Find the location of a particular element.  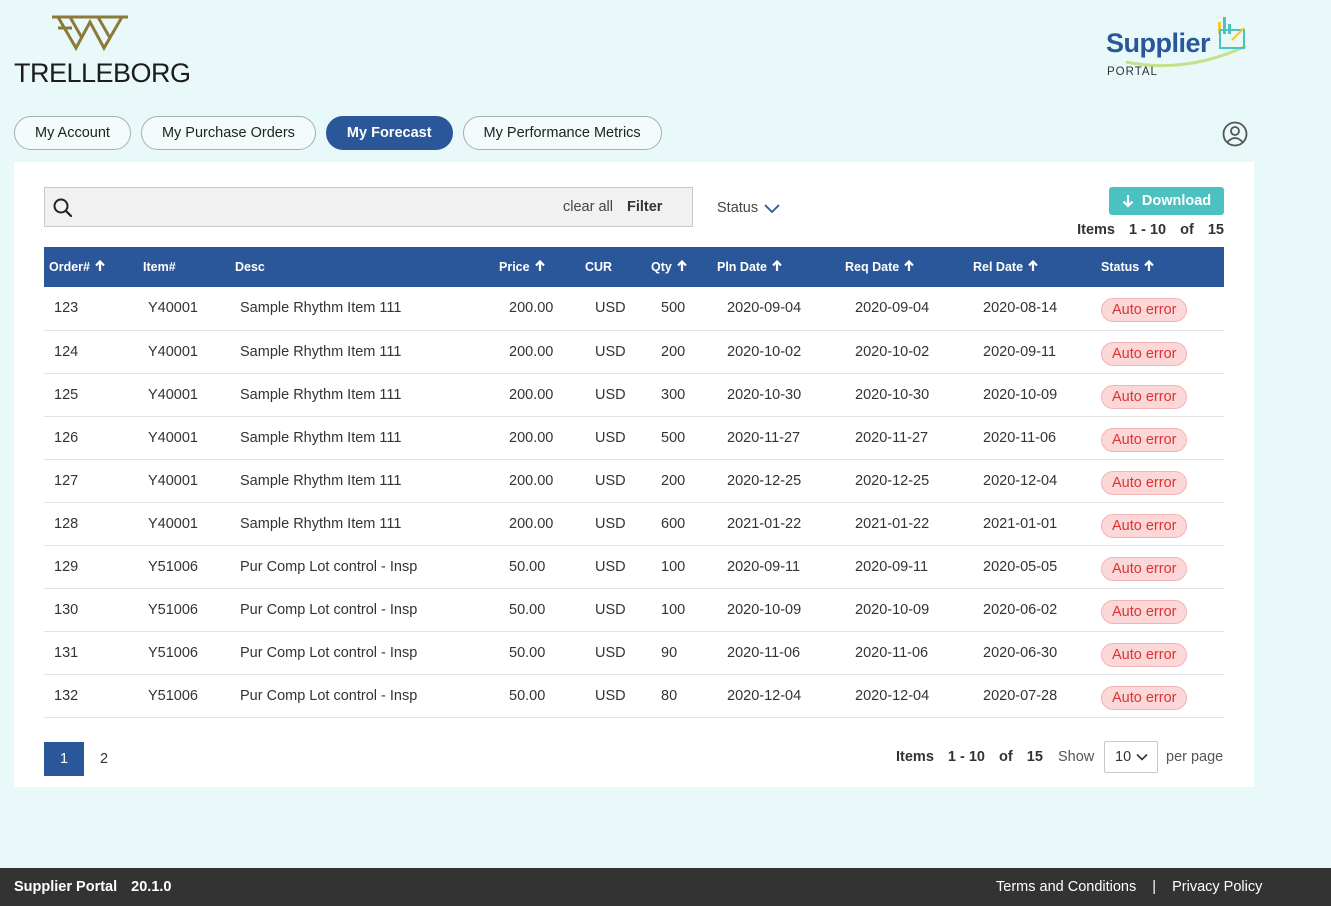

items-summary-bottom: Items 1 - 10 of 15 is located at coordinates (969, 757).